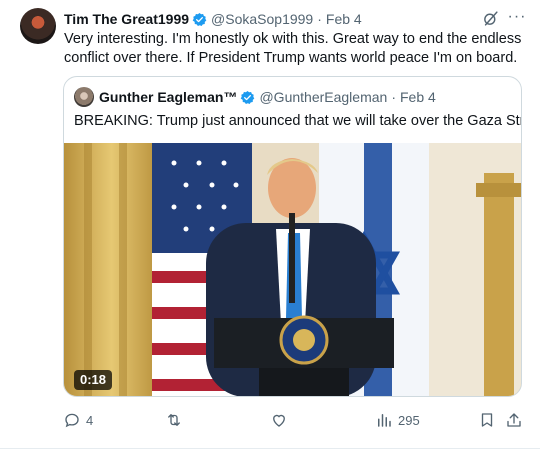  I want to click on reply-button: 4, so click(78, 420).